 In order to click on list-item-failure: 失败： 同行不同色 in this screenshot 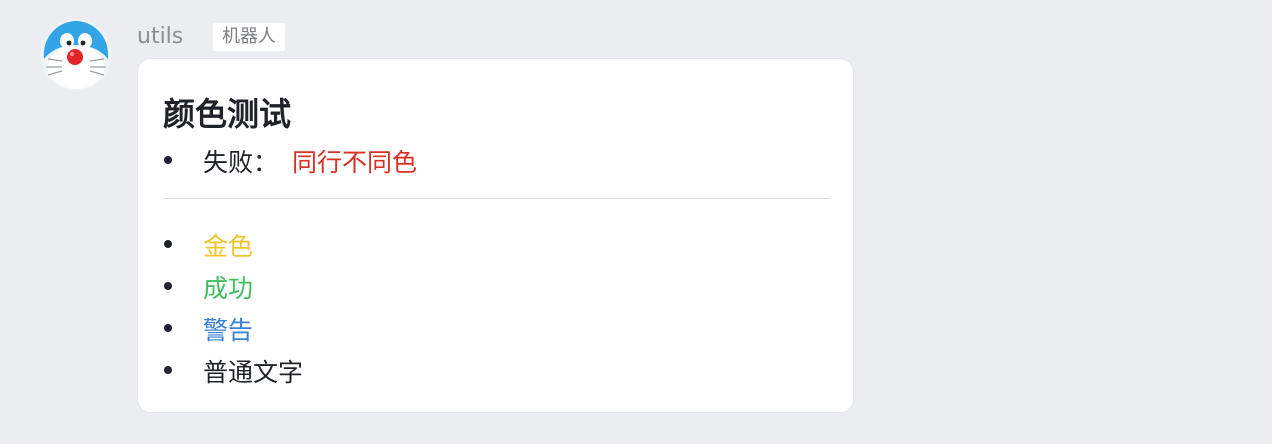, I will do `click(310, 161)`.